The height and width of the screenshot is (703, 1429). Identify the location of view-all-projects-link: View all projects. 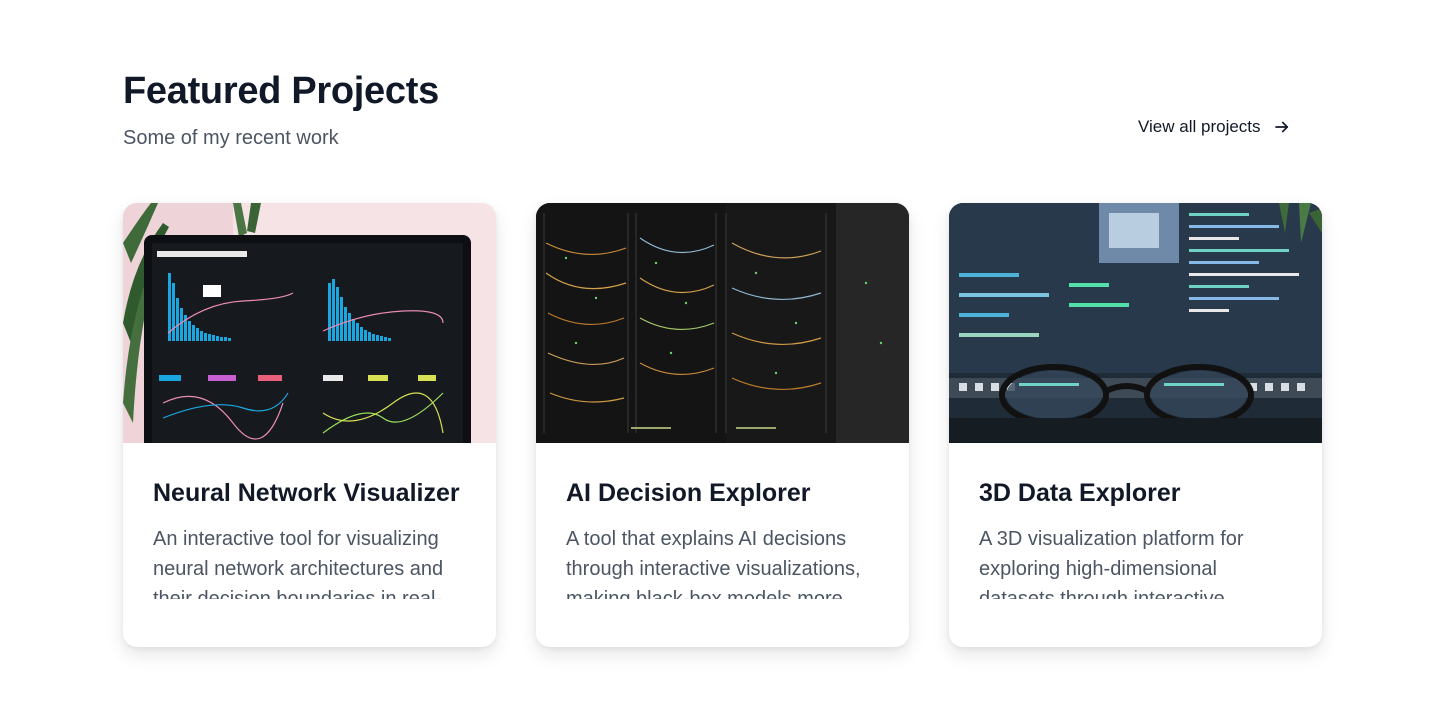
(1214, 127).